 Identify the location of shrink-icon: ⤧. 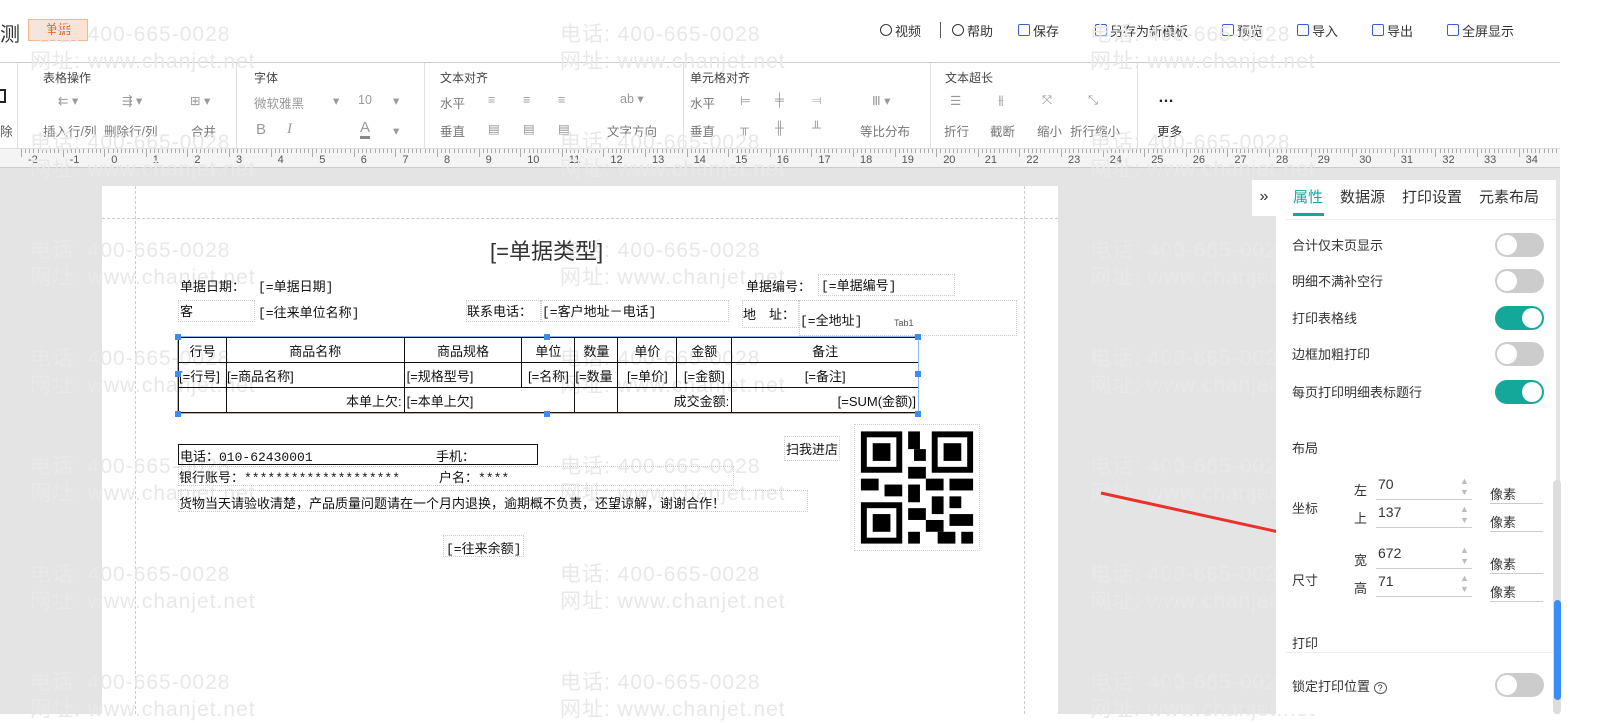
(1047, 100).